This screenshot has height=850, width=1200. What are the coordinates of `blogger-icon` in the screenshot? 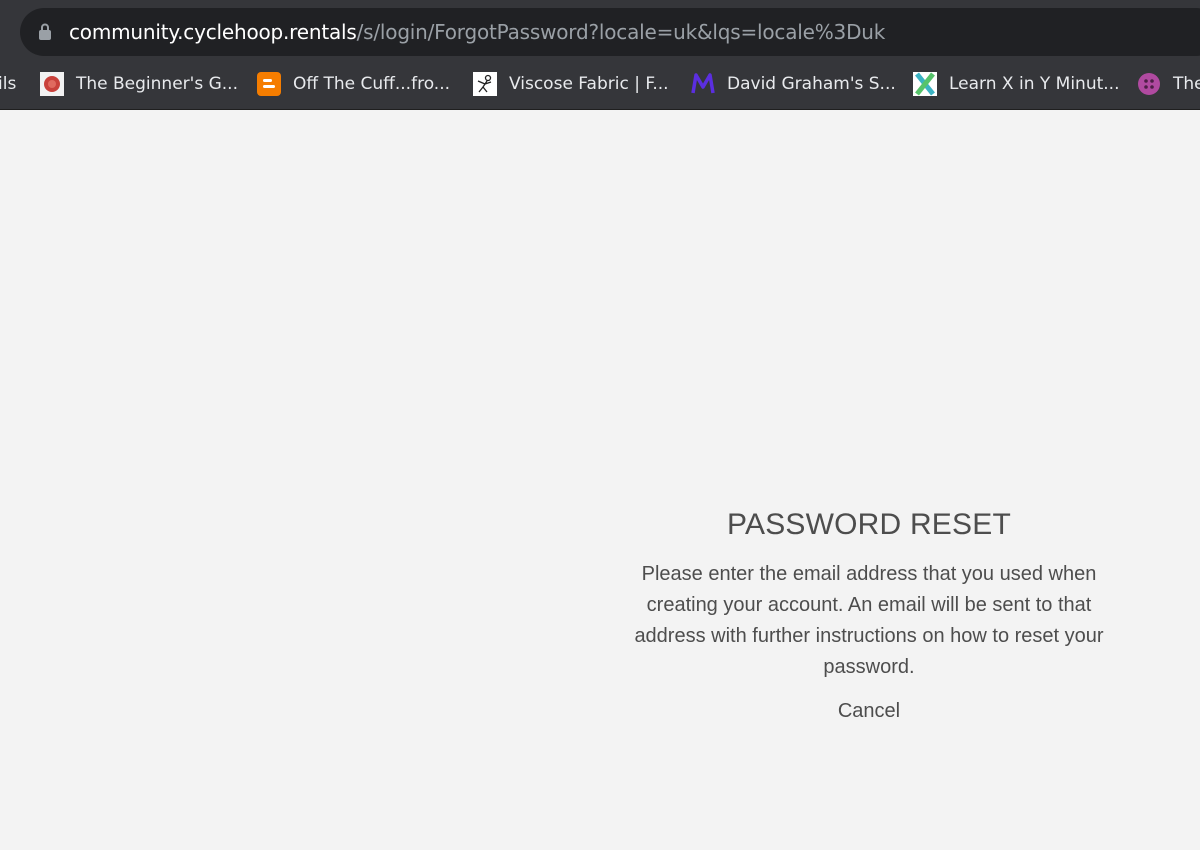 It's located at (269, 84).